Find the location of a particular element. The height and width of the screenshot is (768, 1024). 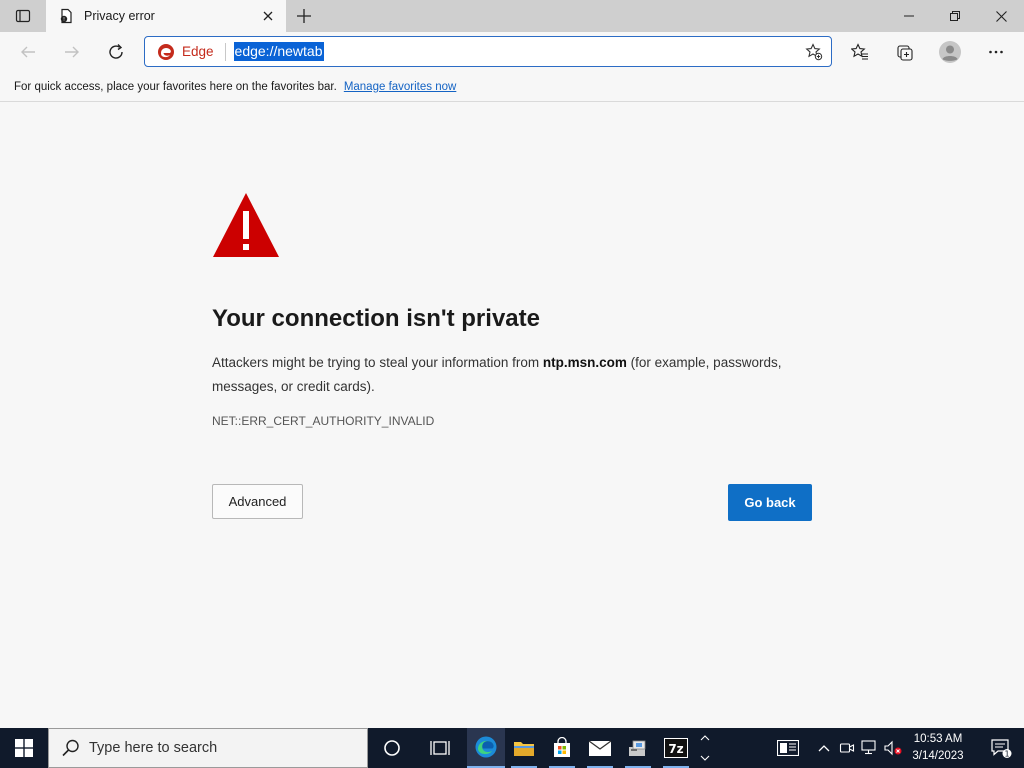

taskbar-setup-app is located at coordinates (638, 748).